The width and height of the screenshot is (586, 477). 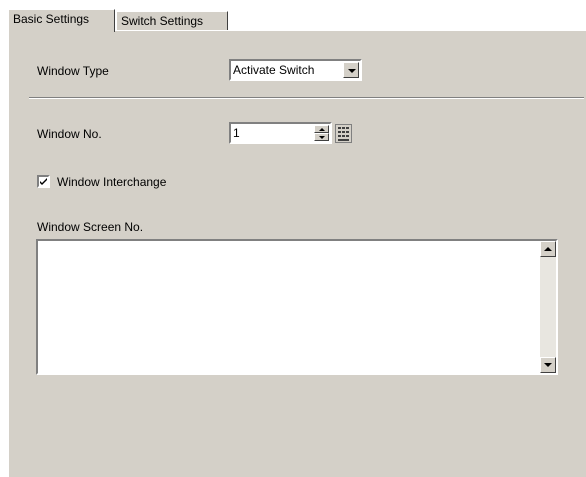 I want to click on window-screen-no-label: Window Screen No., so click(x=90, y=227).